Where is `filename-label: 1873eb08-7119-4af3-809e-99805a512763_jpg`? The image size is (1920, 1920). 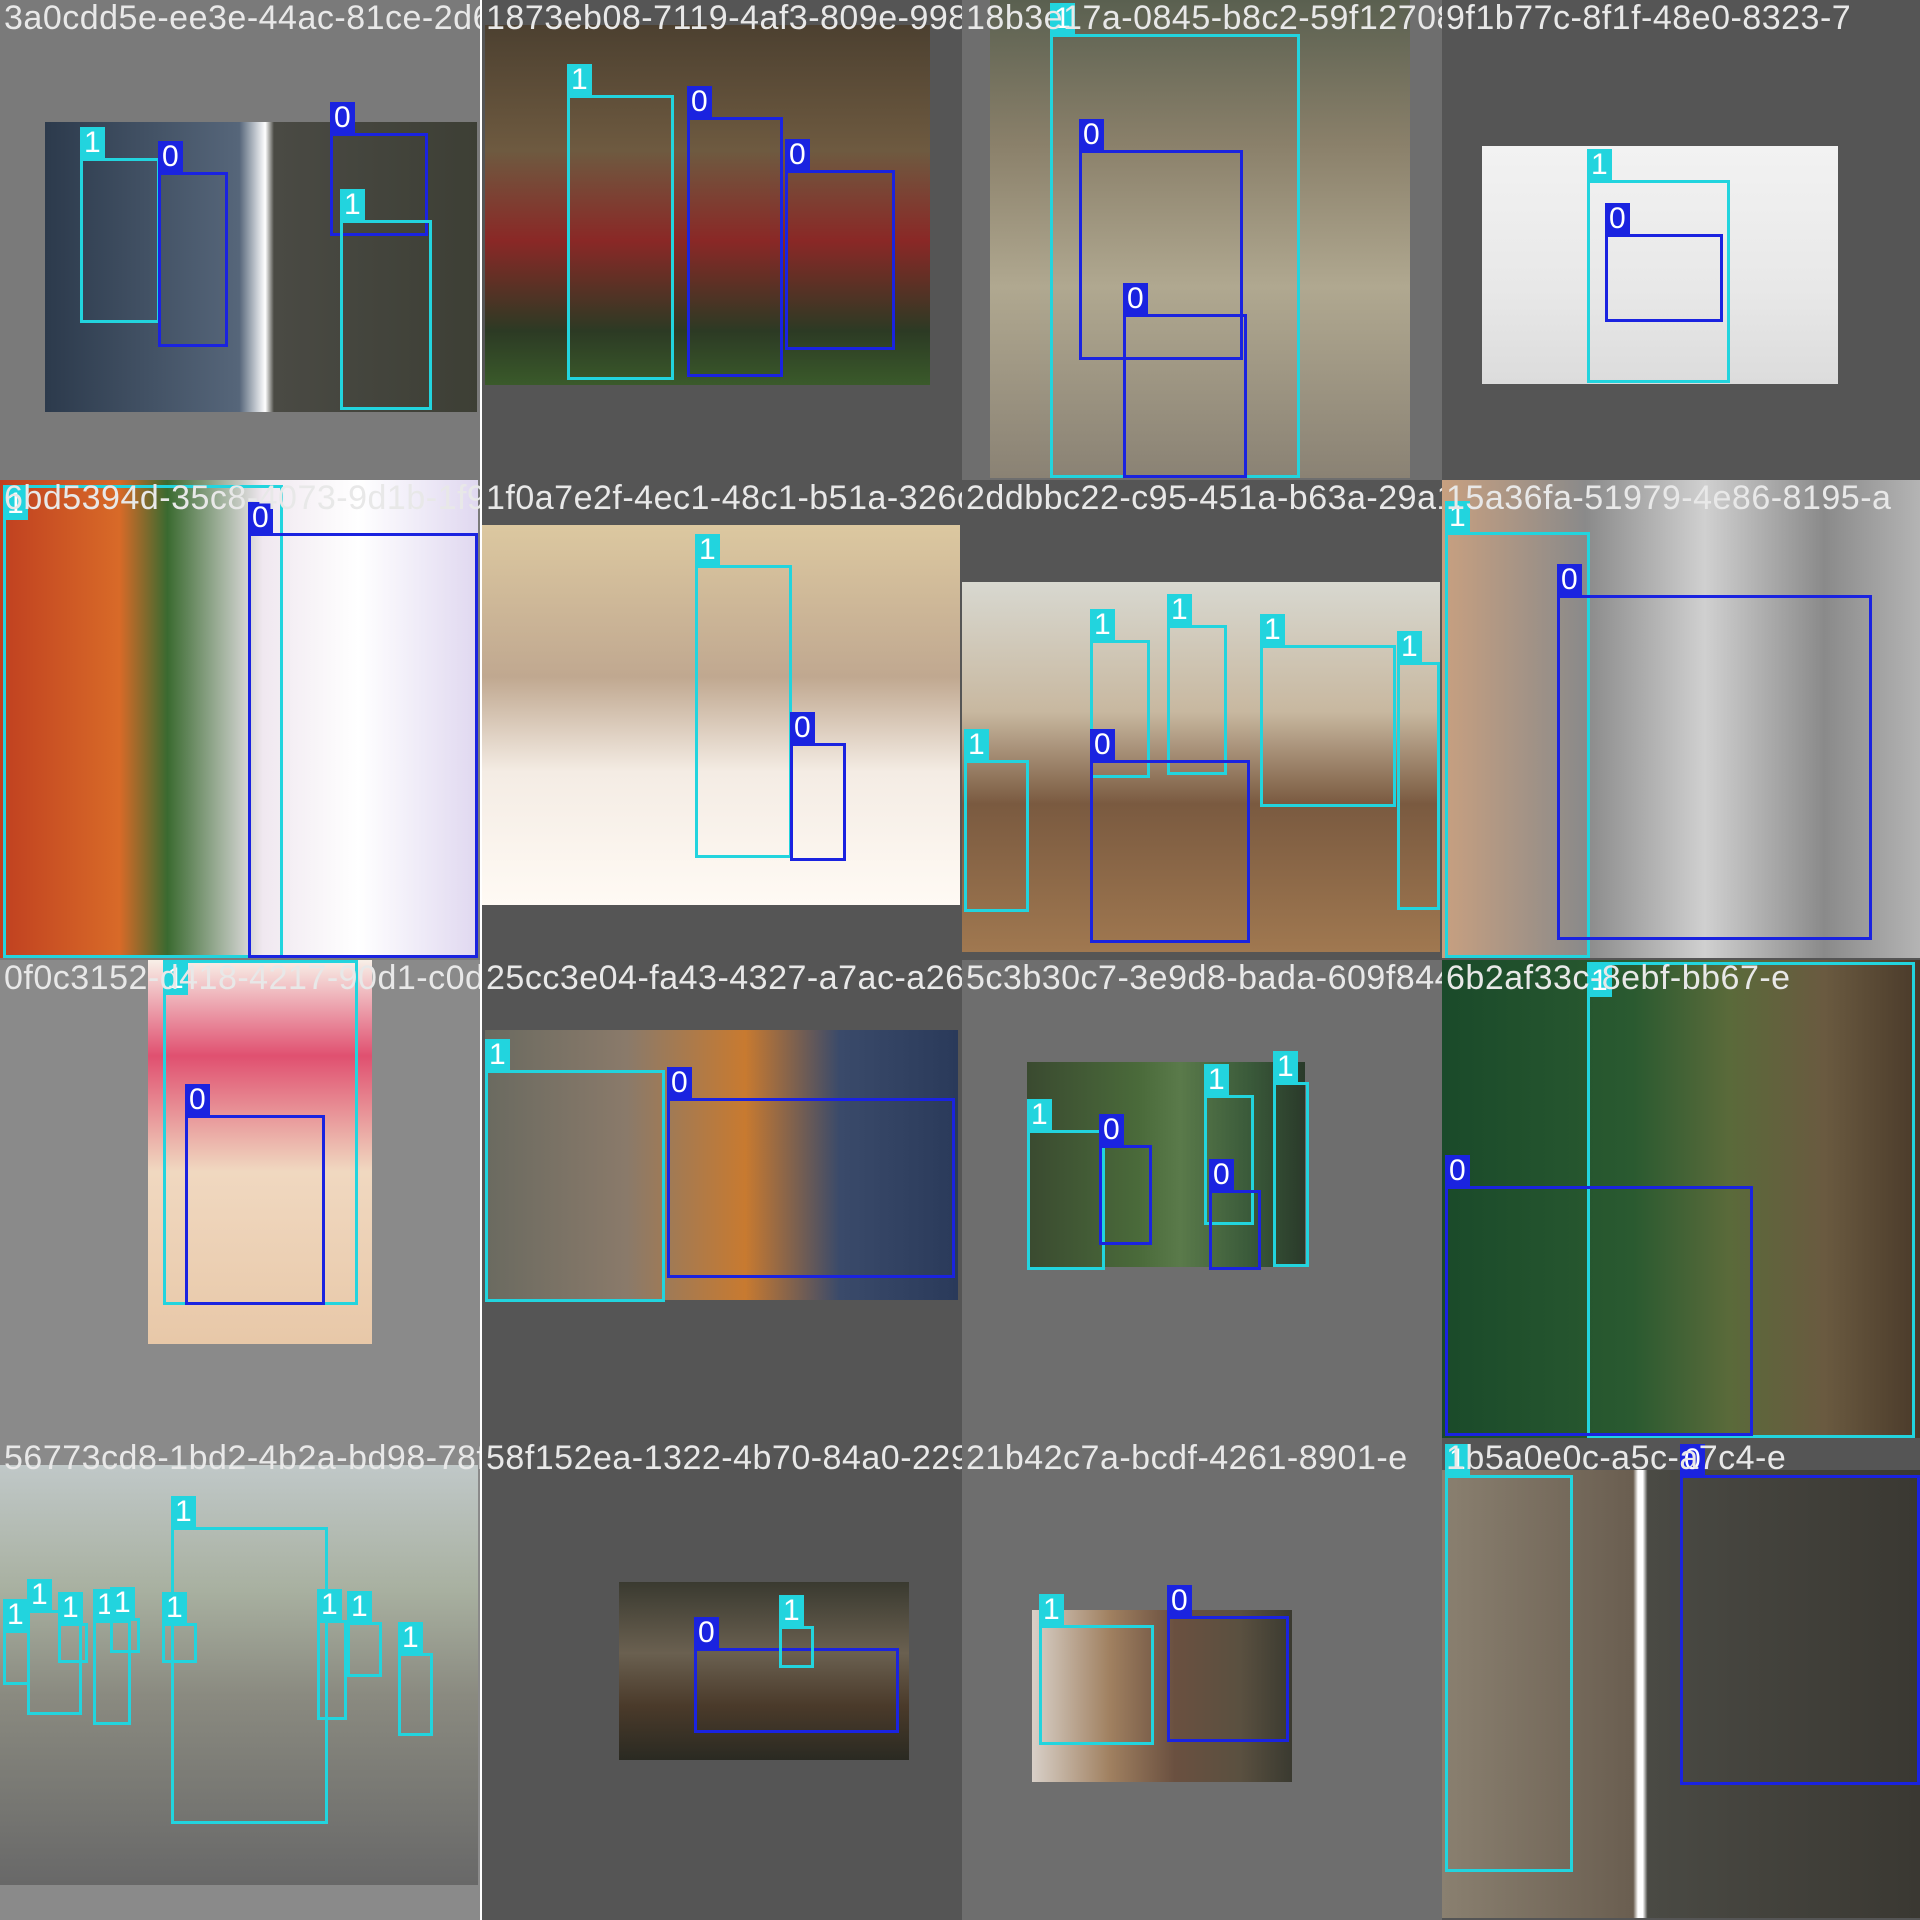
filename-label: 1873eb08-7119-4af3-809e-99805a512763_jpg is located at coordinates (724, 18).